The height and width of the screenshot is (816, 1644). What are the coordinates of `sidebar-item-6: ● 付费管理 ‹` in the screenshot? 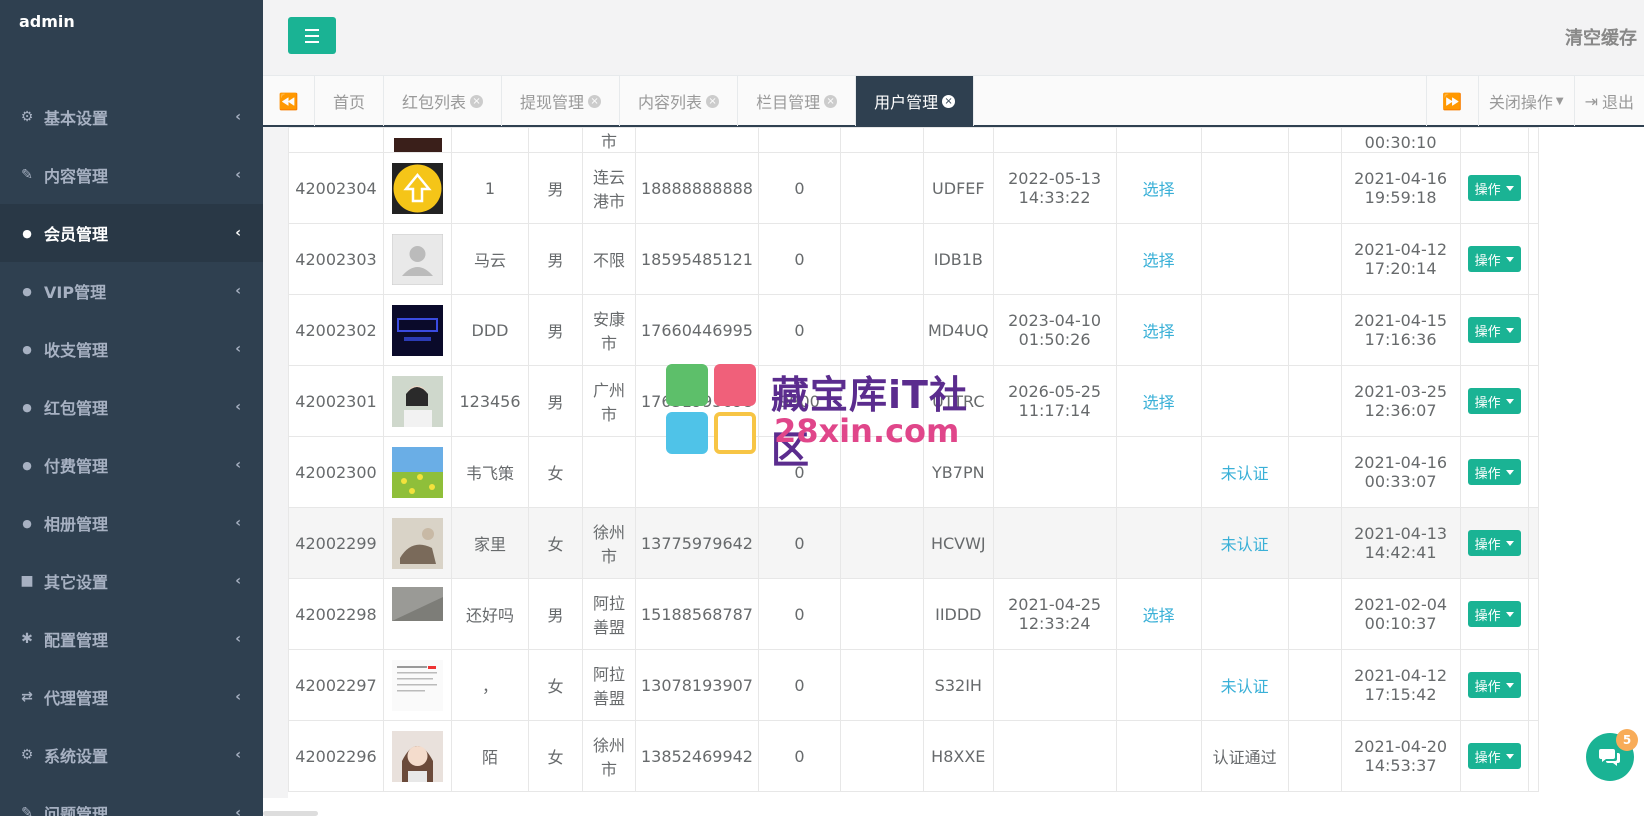 It's located at (131, 465).